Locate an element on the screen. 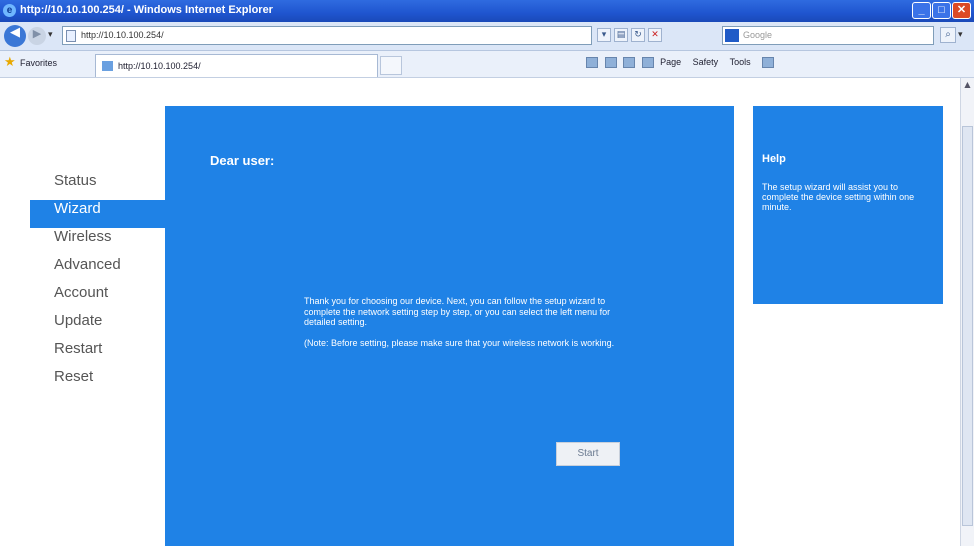  mail-icon is located at coordinates (629, 62).